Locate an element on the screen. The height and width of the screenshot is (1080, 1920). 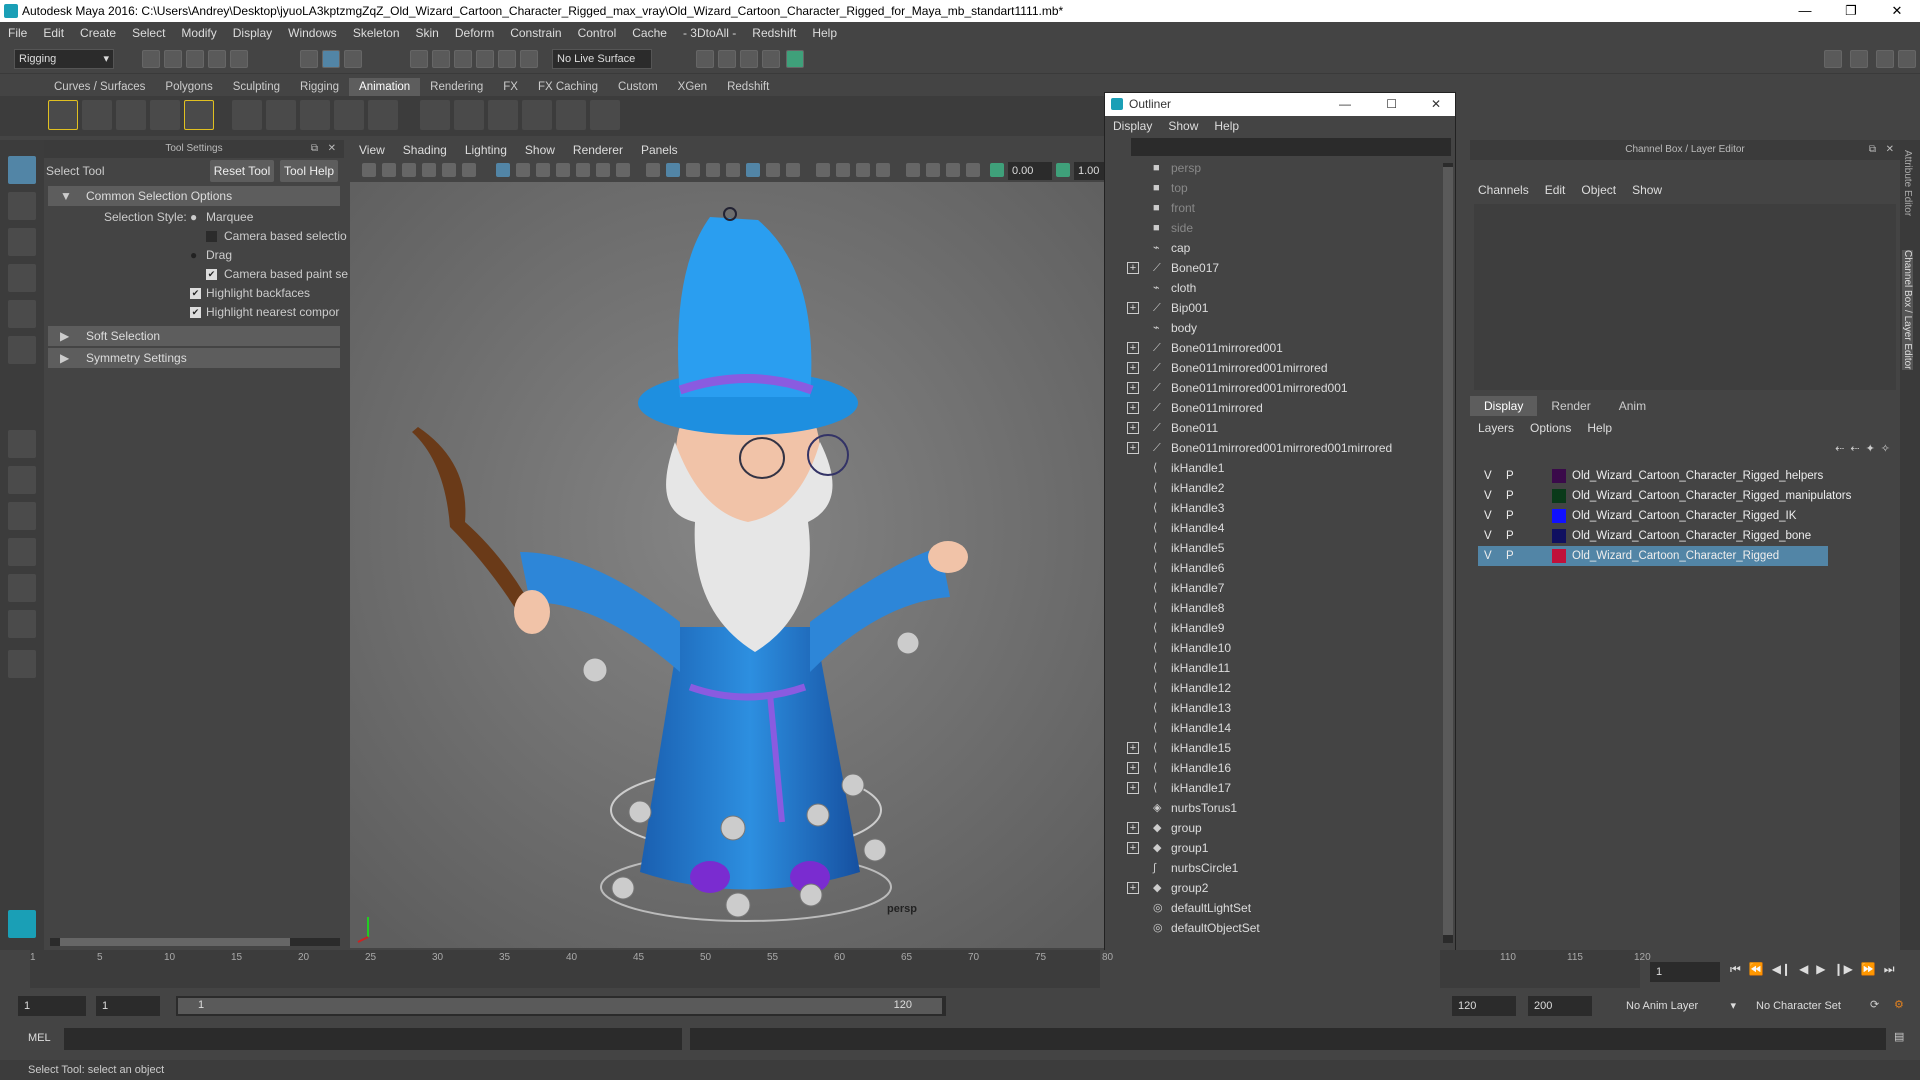
outliner-item: ⟨ ikHandle9 is located at coordinates (1270, 628).